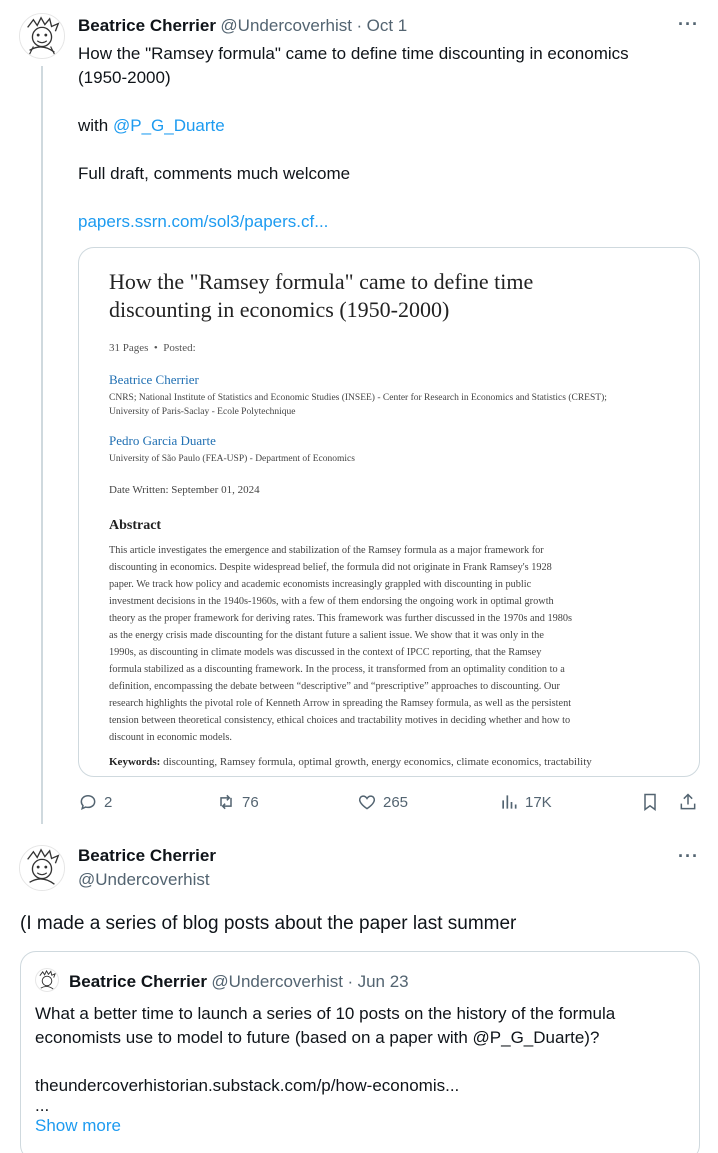 The height and width of the screenshot is (1153, 718). What do you see at coordinates (650, 802) in the screenshot?
I see `bookmark-icon` at bounding box center [650, 802].